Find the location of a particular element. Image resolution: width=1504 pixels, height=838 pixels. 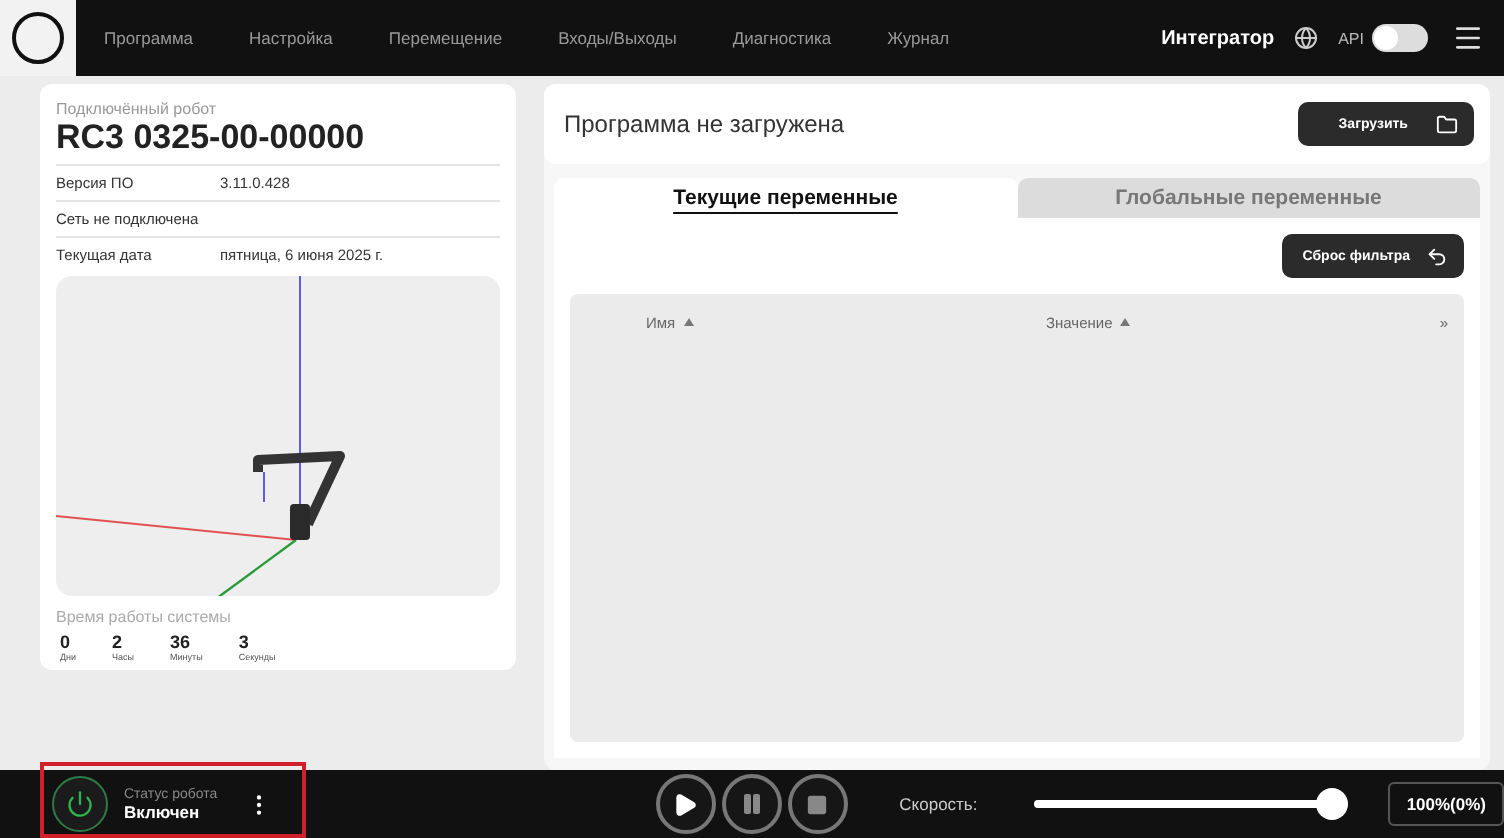

power-button is located at coordinates (80, 804).